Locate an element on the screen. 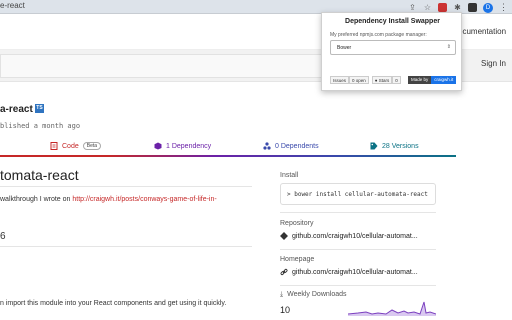 This screenshot has height=320, width=512. tab-code-label: Code is located at coordinates (70, 146).